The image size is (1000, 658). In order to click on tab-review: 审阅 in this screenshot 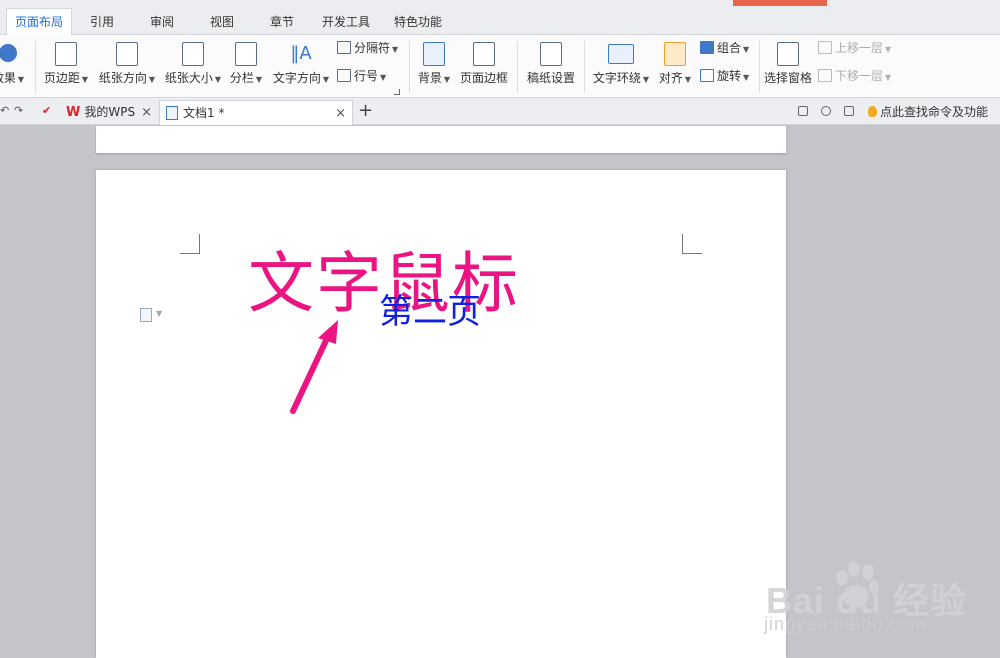, I will do `click(162, 22)`.